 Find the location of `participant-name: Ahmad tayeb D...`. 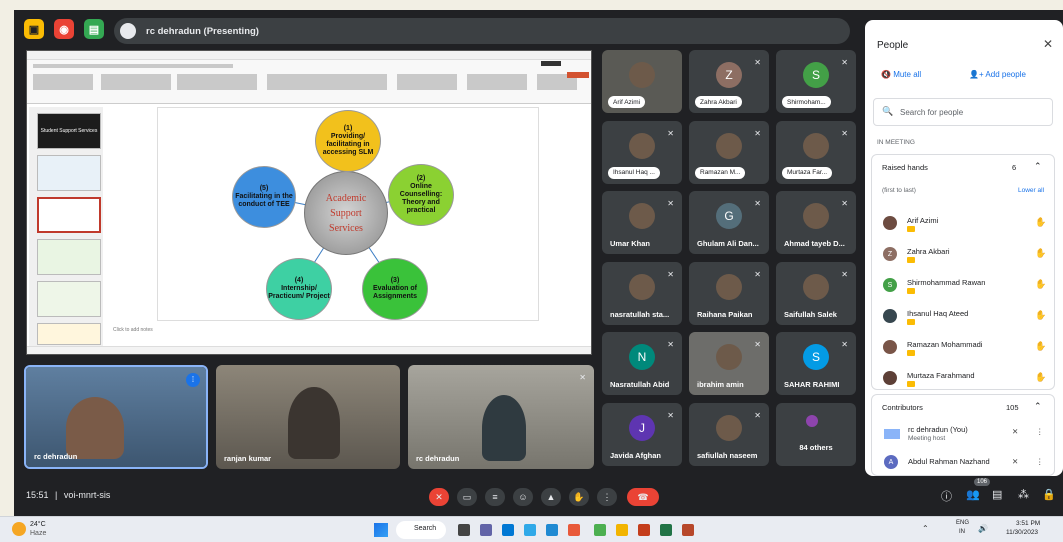

participant-name: Ahmad tayeb D... is located at coordinates (814, 243).